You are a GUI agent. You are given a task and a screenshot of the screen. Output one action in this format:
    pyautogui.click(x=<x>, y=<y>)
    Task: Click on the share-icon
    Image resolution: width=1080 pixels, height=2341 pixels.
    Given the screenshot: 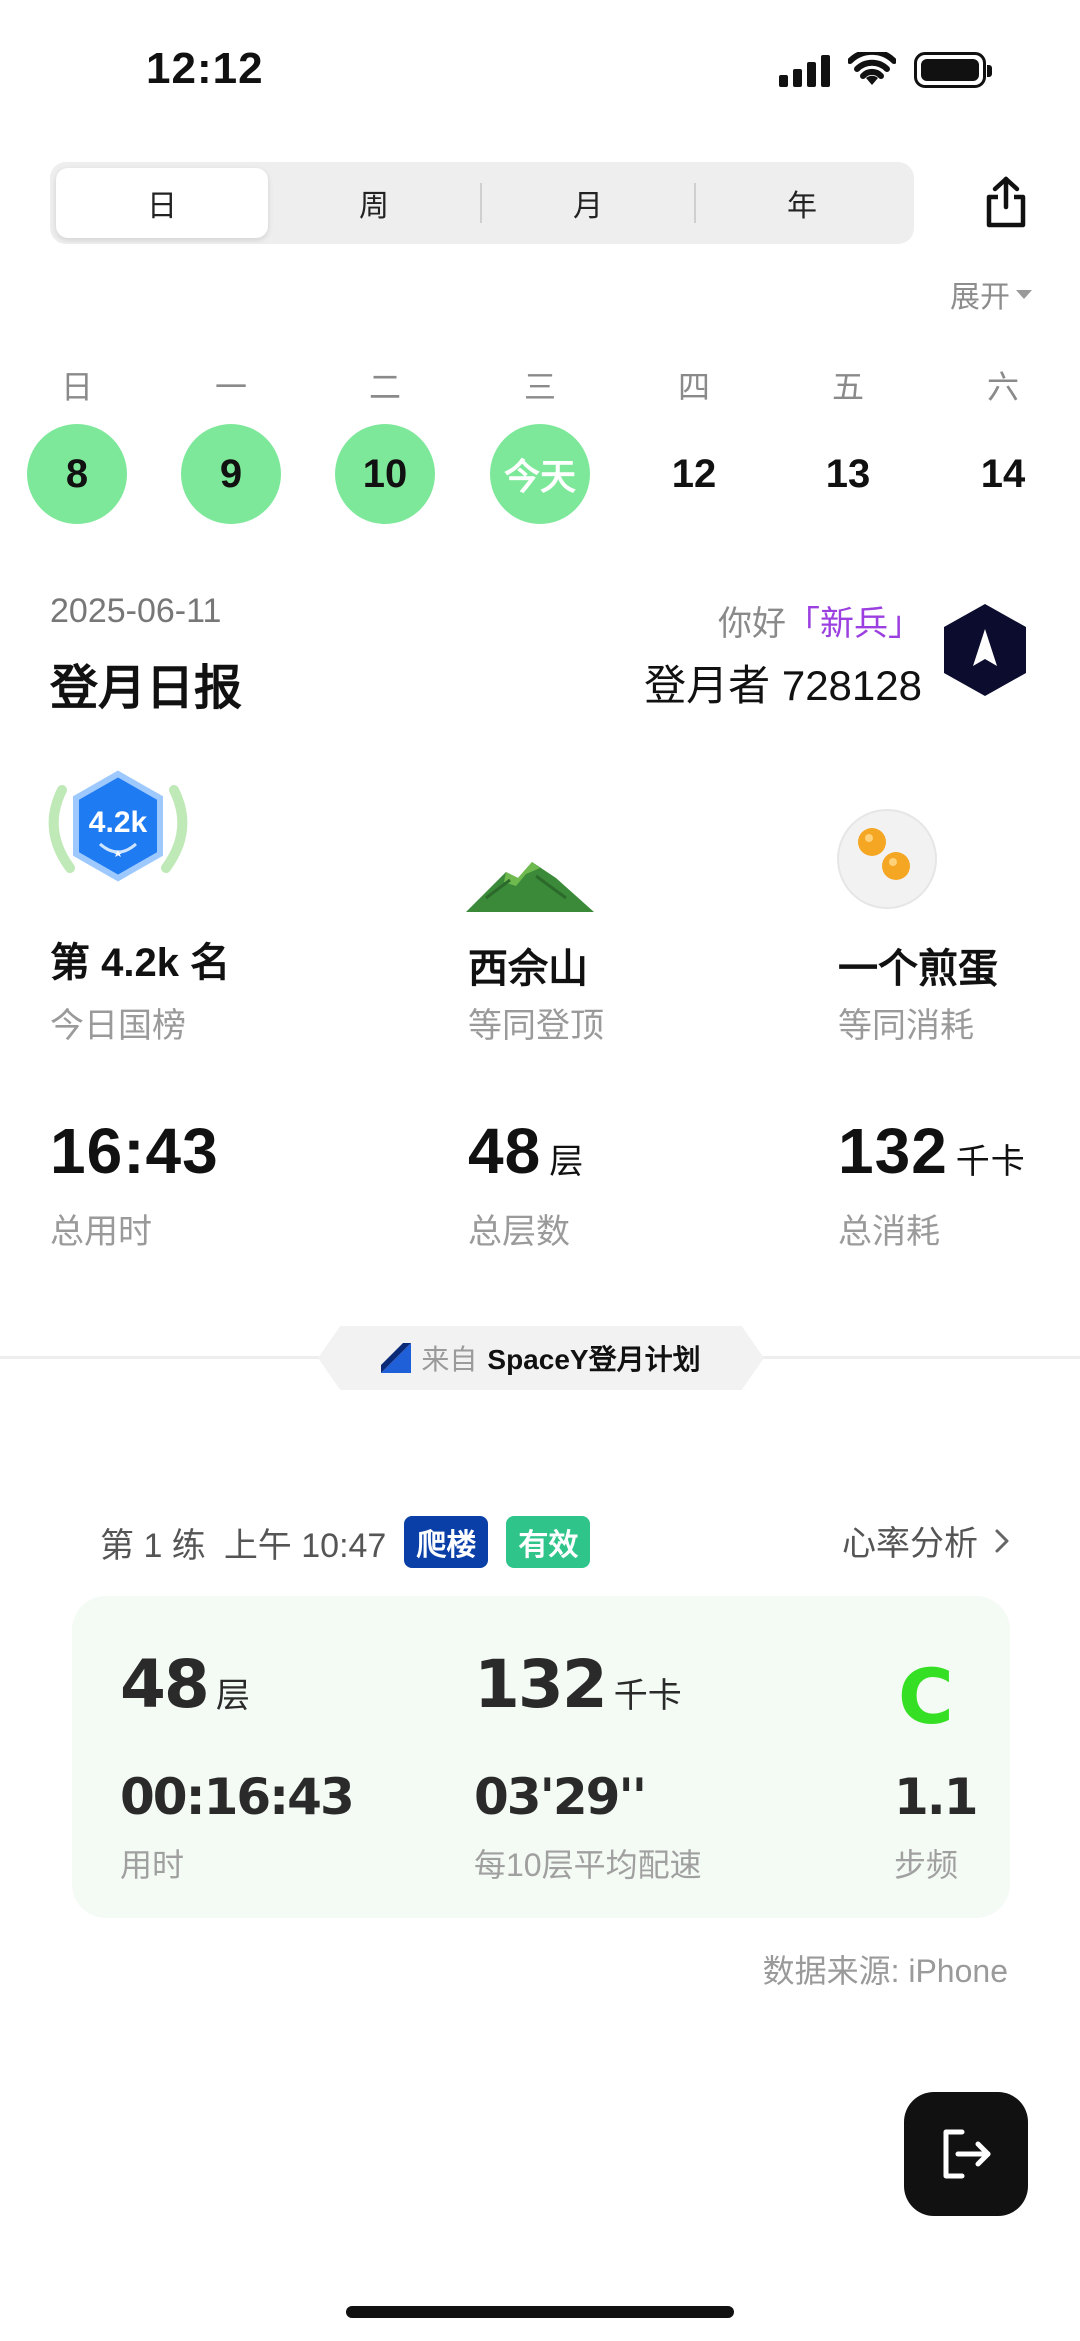 What is the action you would take?
    pyautogui.click(x=1006, y=202)
    